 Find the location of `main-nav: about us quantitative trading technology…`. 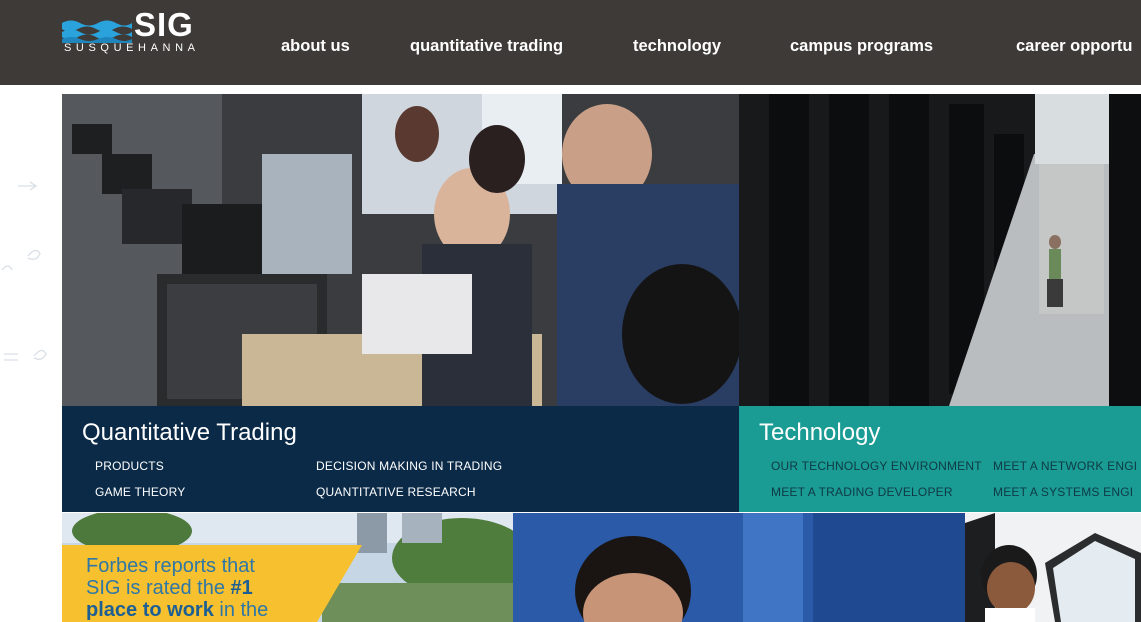

main-nav: about us quantitative trading technology… is located at coordinates (570, 49).